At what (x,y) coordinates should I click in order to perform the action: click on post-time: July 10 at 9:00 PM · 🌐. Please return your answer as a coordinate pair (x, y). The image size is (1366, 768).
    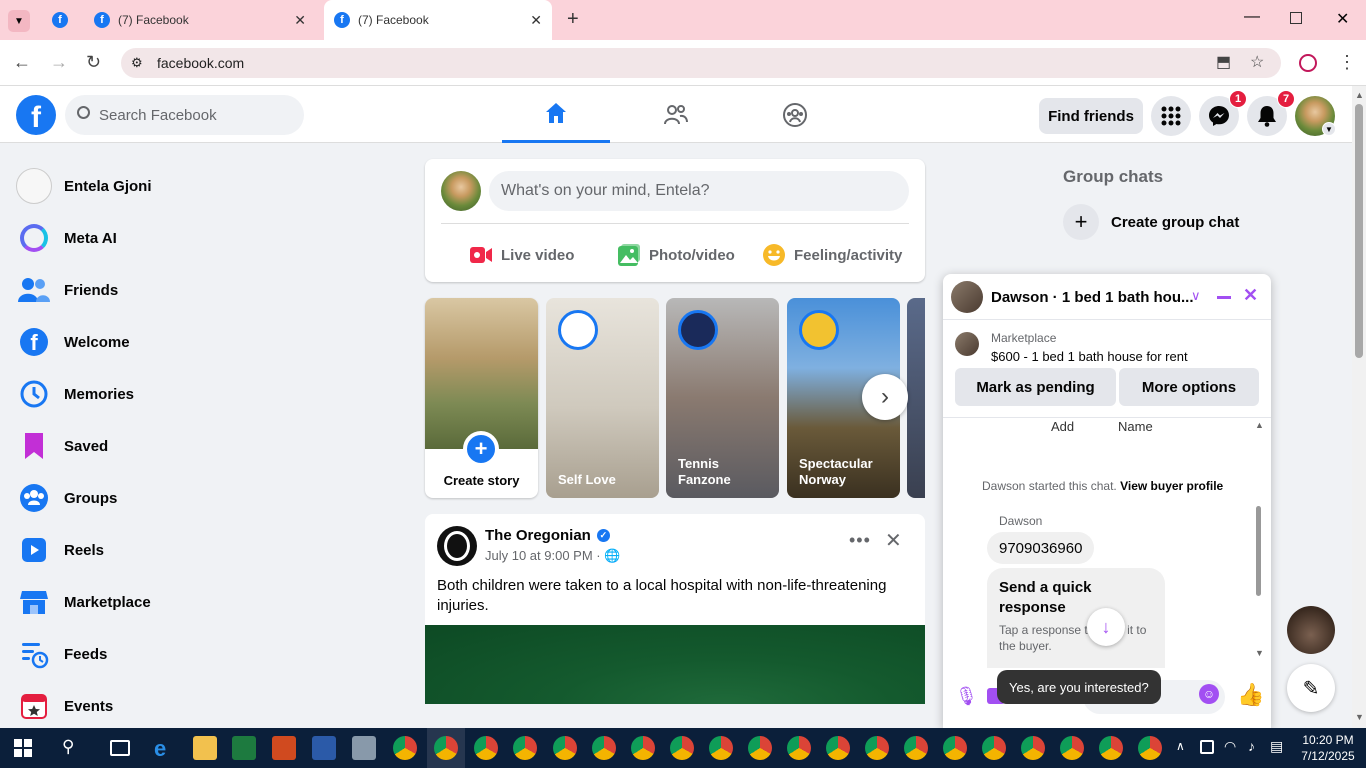
    Looking at the image, I should click on (552, 556).